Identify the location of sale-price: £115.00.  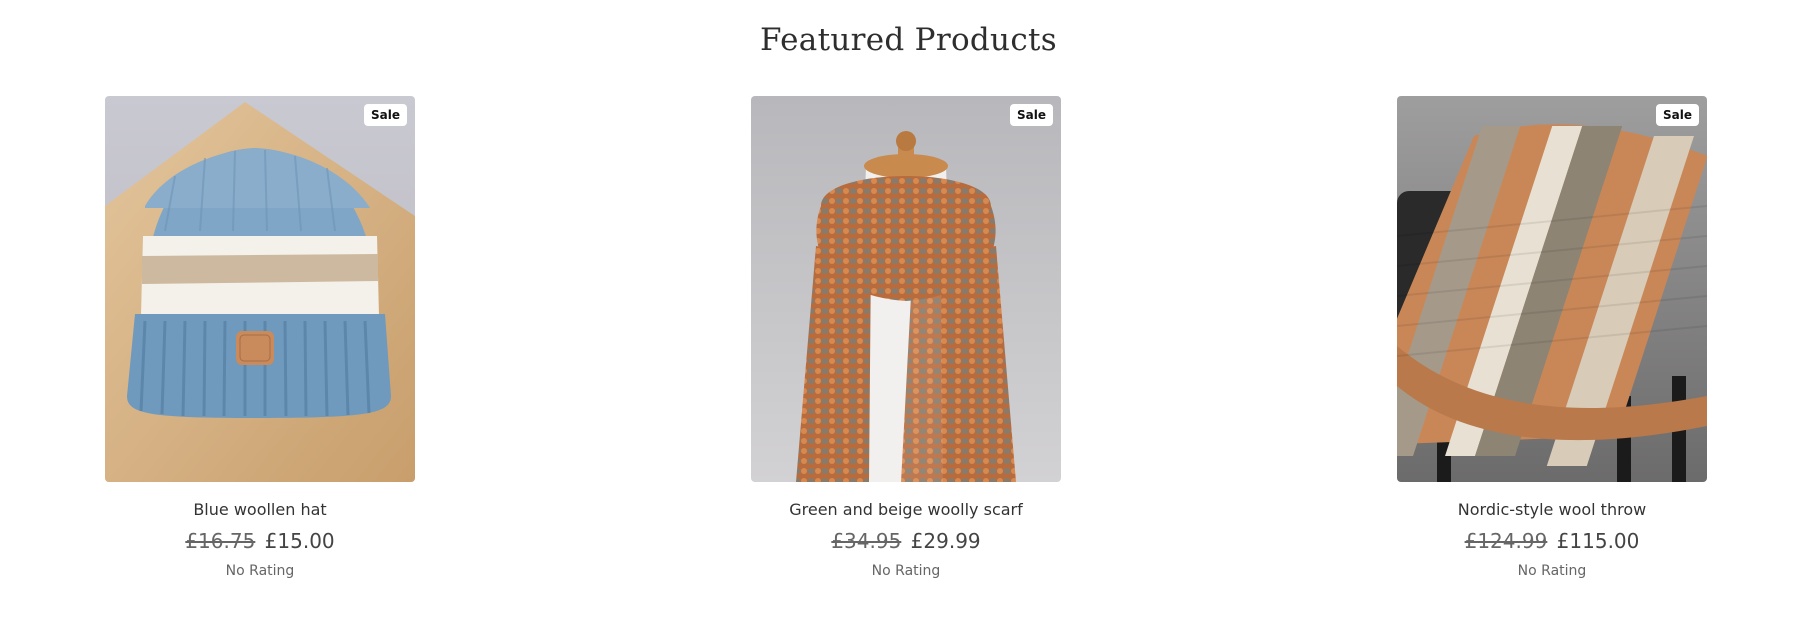
(1598, 541).